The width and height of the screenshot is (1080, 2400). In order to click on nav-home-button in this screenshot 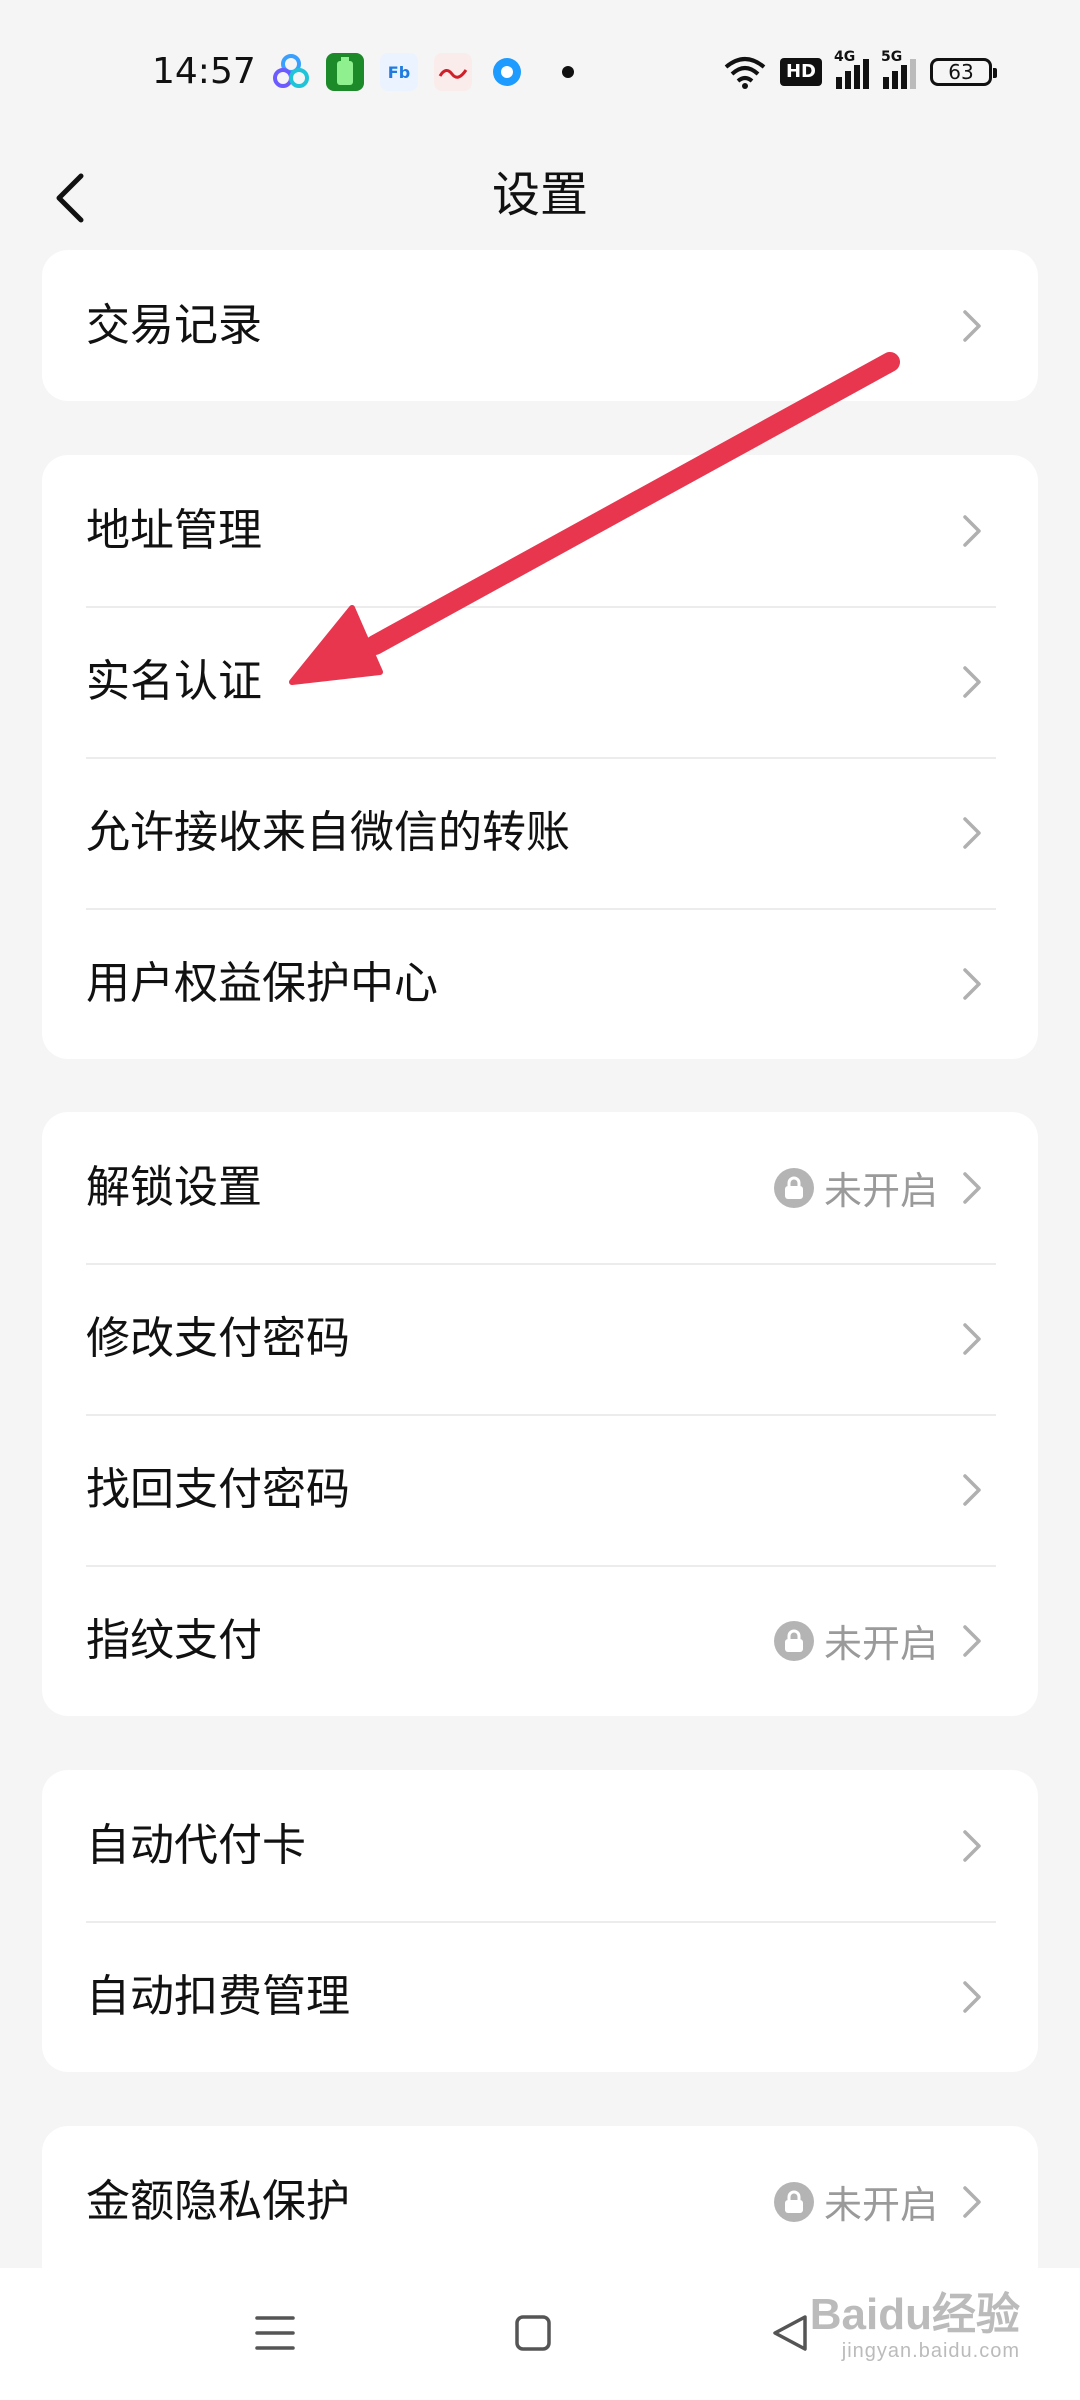, I will do `click(533, 2333)`.